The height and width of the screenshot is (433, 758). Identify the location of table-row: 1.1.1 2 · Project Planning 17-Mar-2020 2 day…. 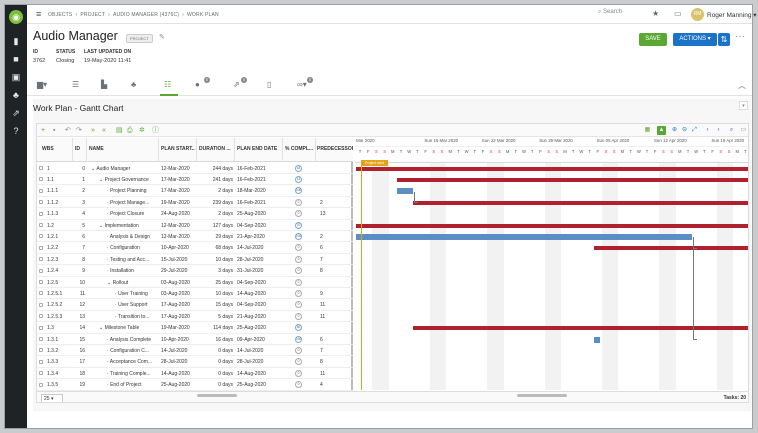
(195, 191).